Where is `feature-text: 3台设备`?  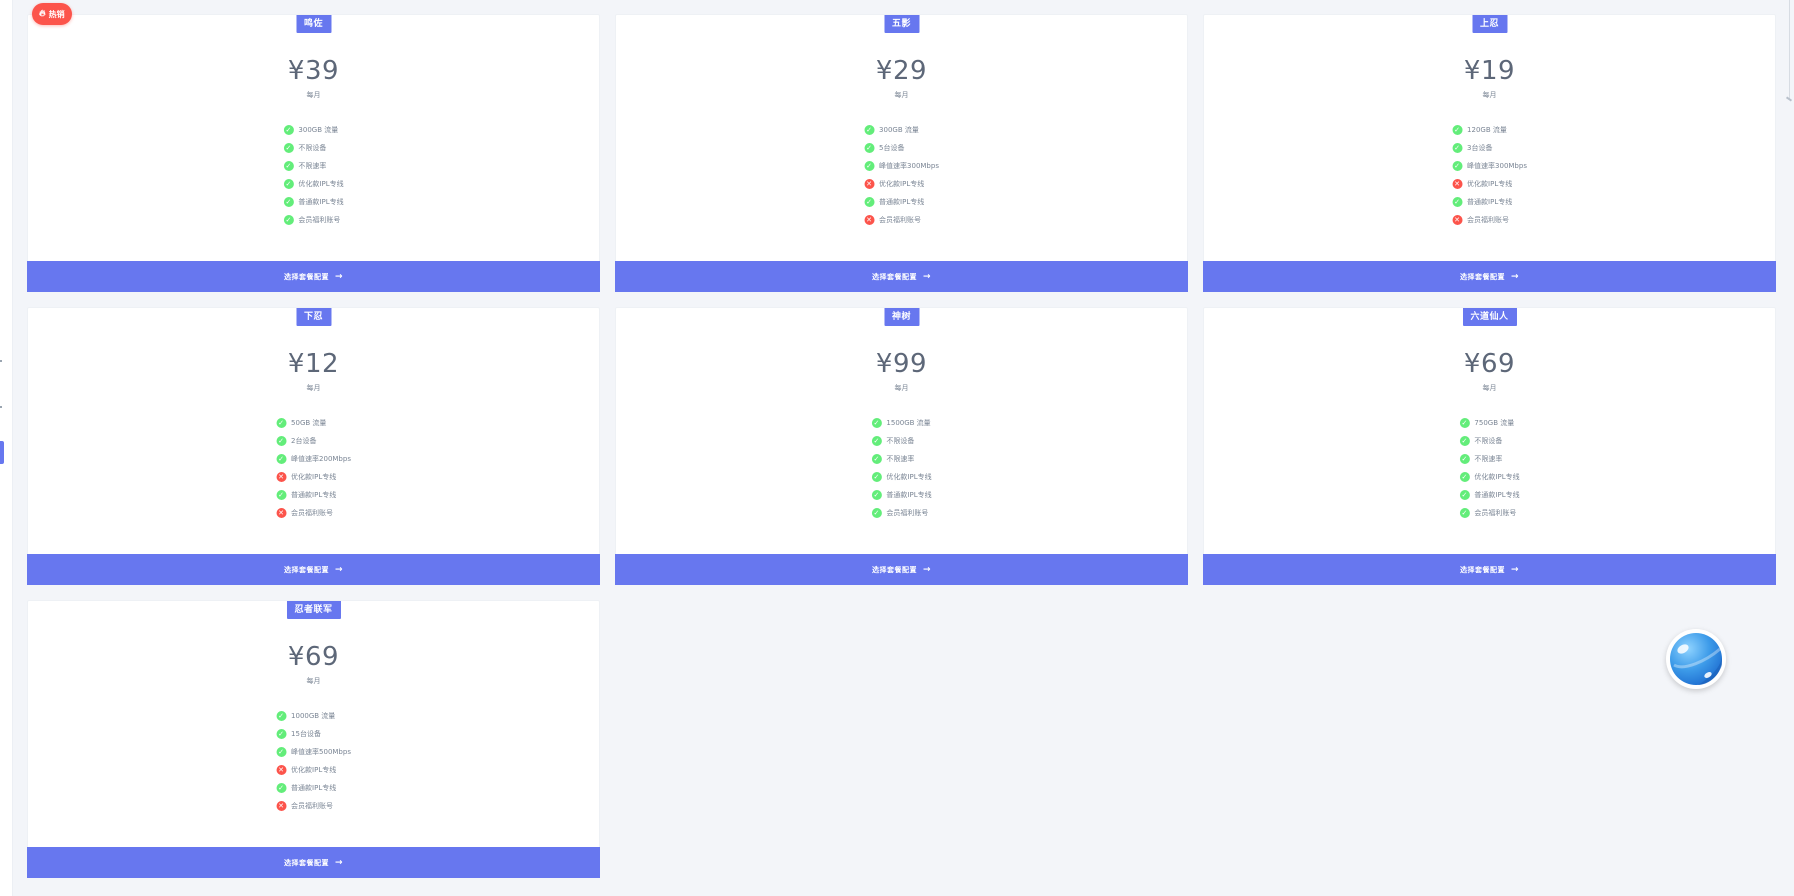
feature-text: 3台设备 is located at coordinates (1480, 148).